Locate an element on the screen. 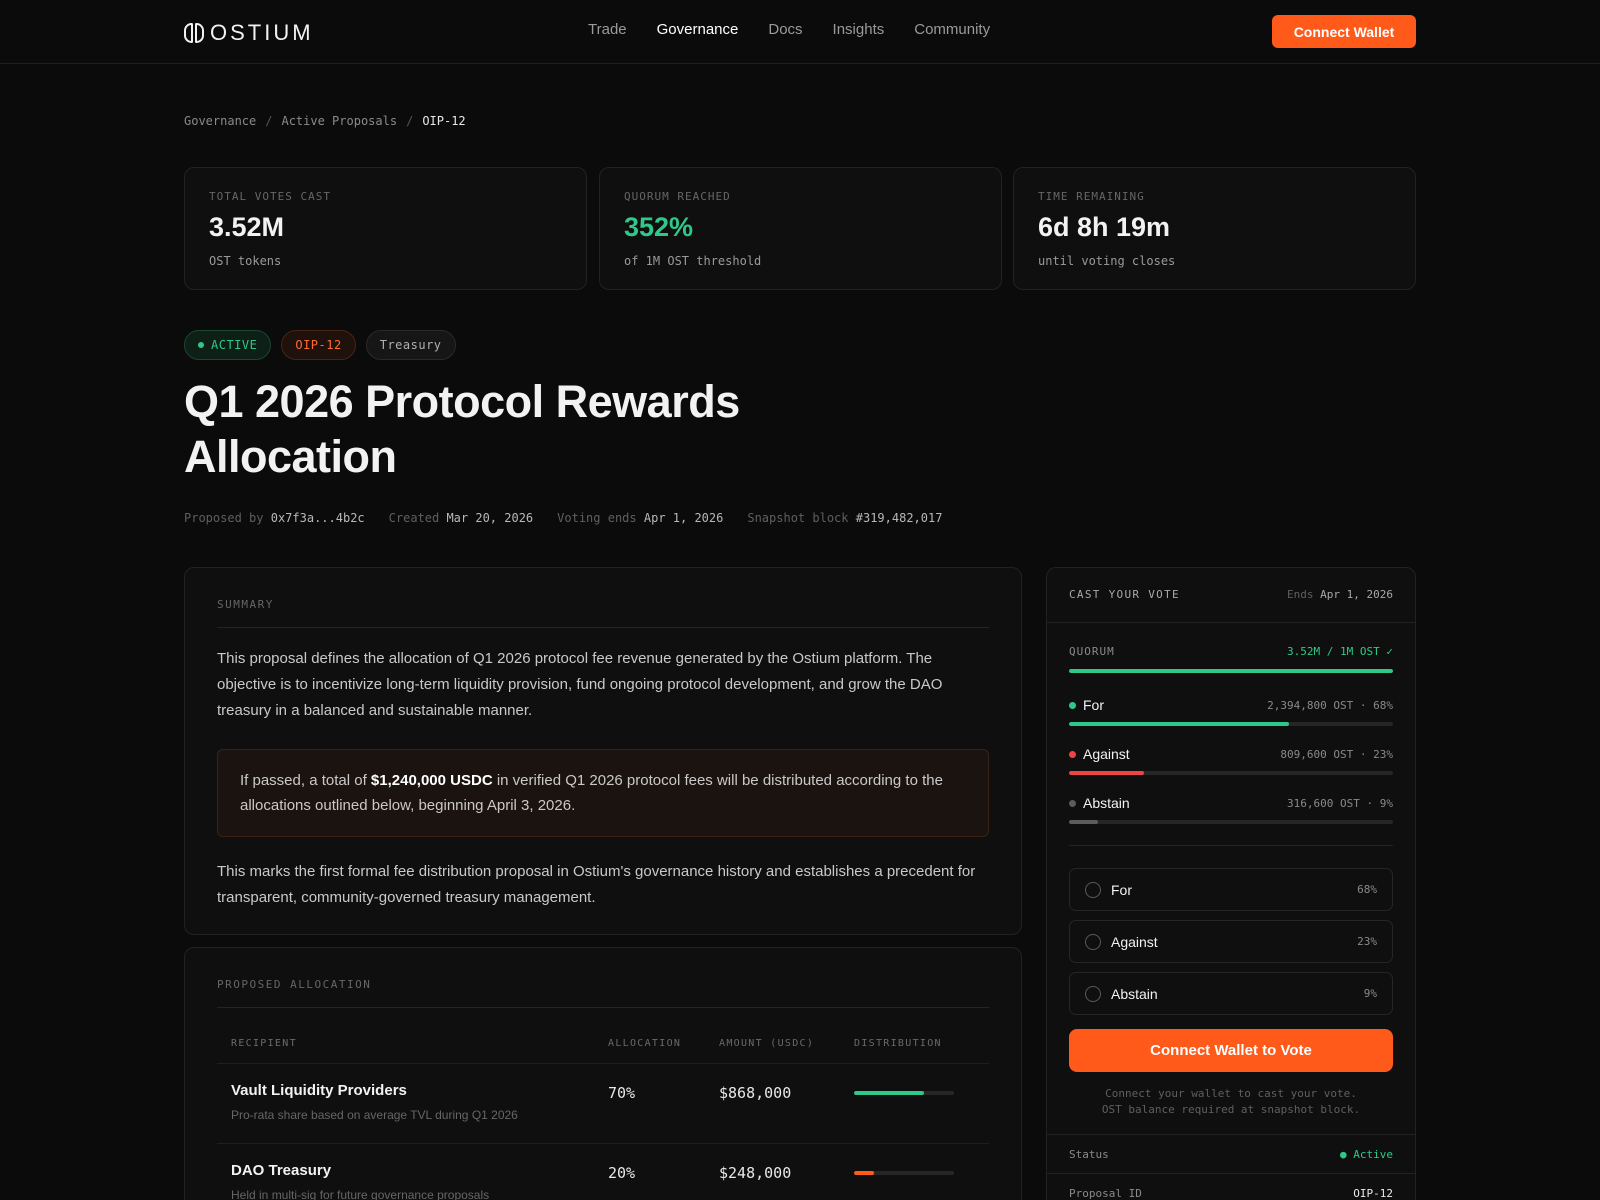  result-value: 316,600 OST · 9% is located at coordinates (1340, 803).